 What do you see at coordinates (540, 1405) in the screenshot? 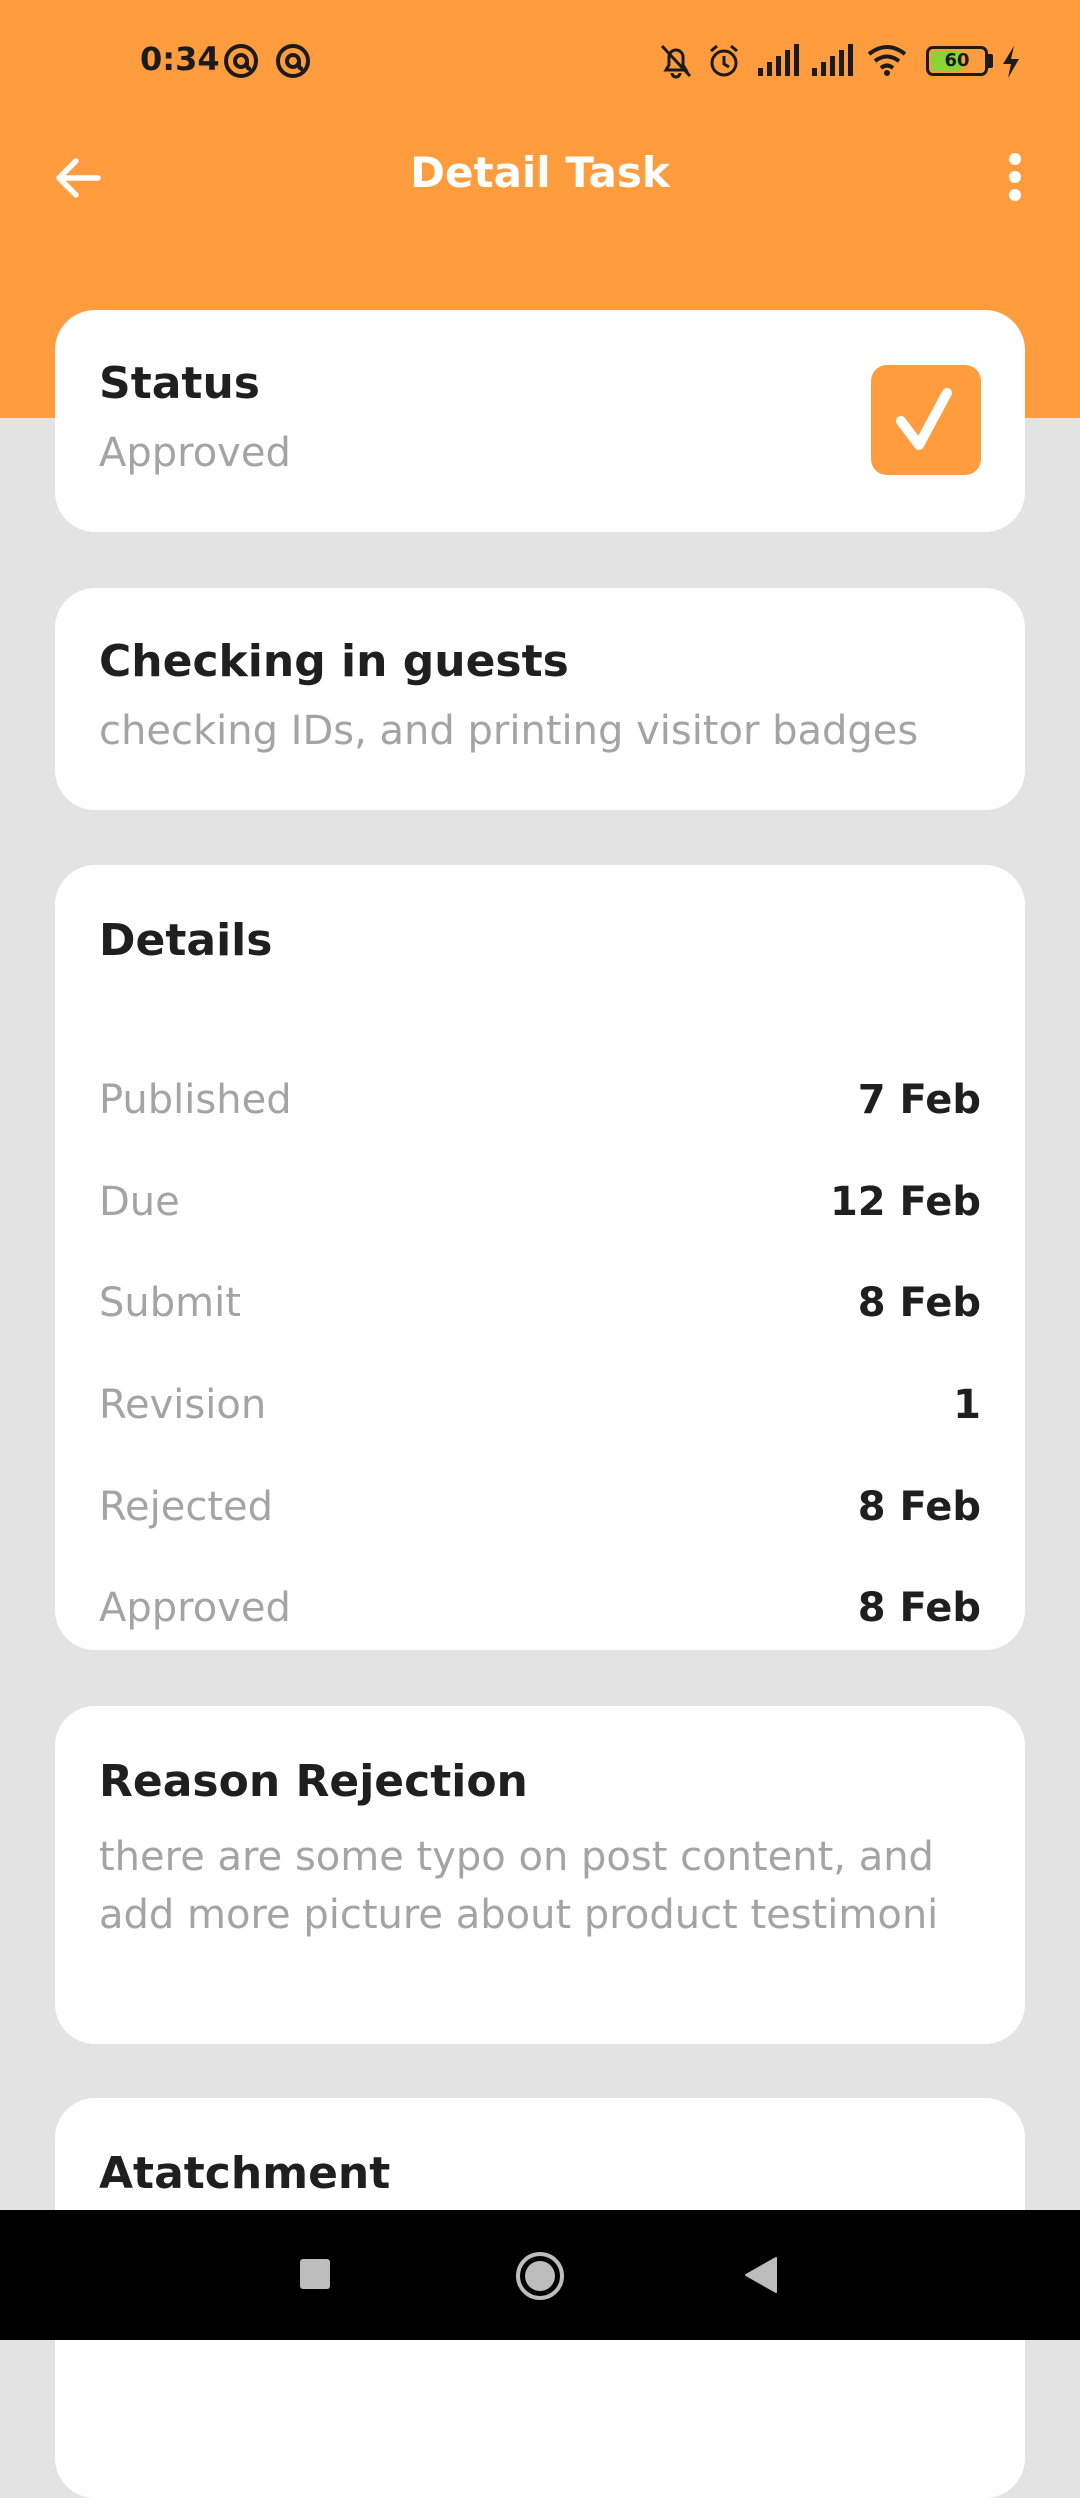
I see `detail-row-revision: Revision 1` at bounding box center [540, 1405].